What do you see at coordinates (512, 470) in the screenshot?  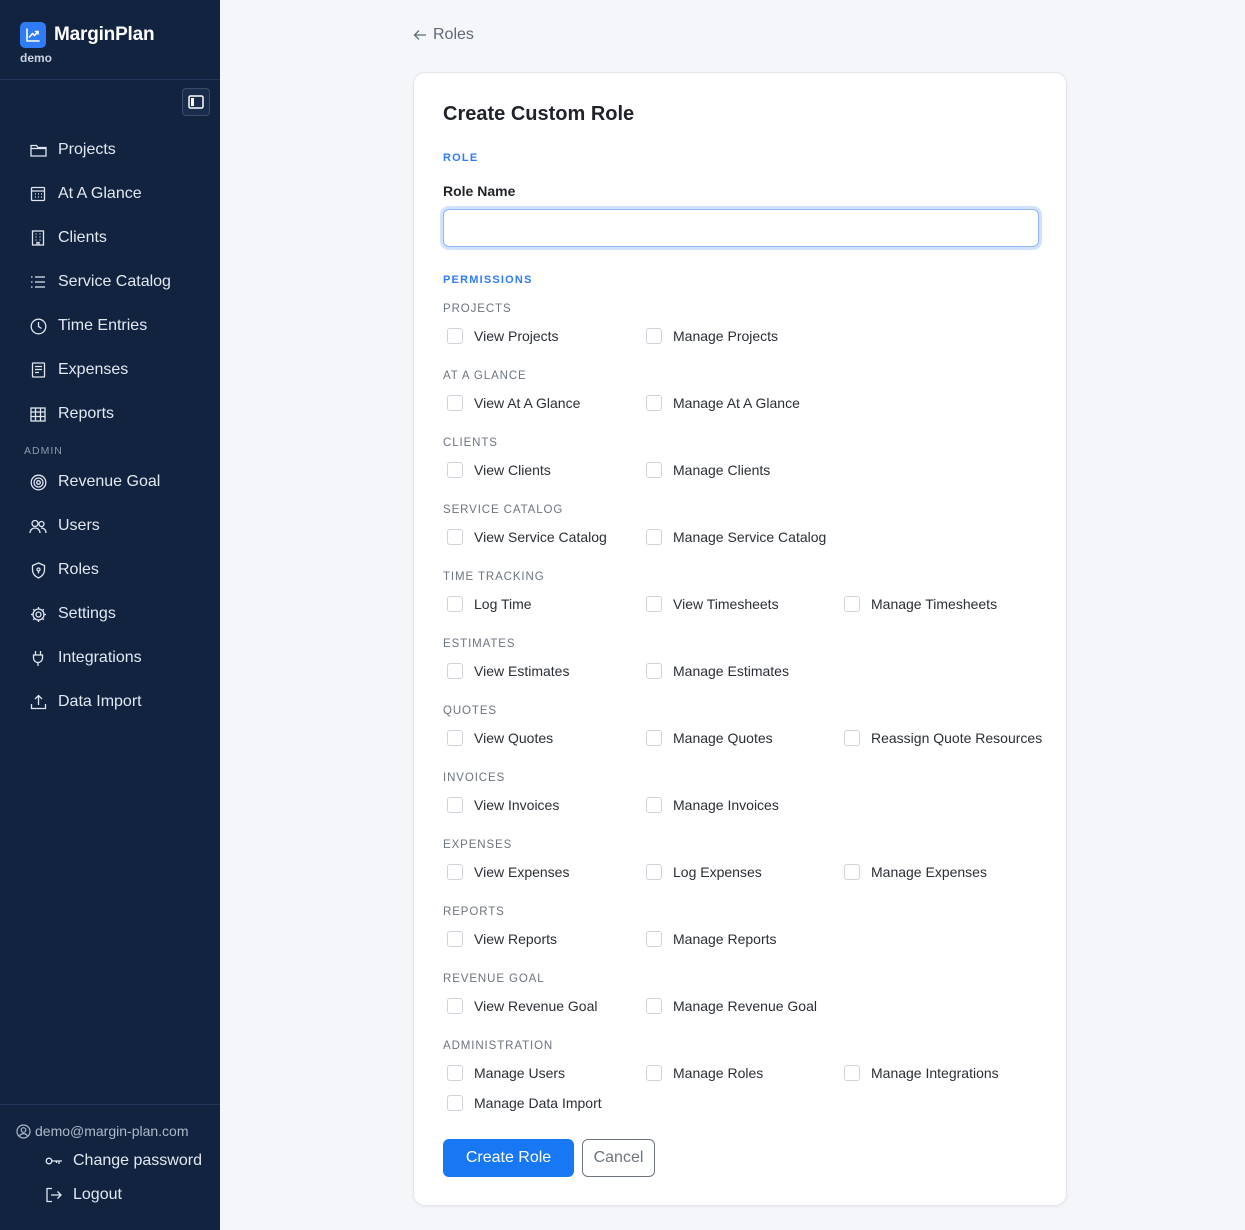 I see `permission-label: View Clients` at bounding box center [512, 470].